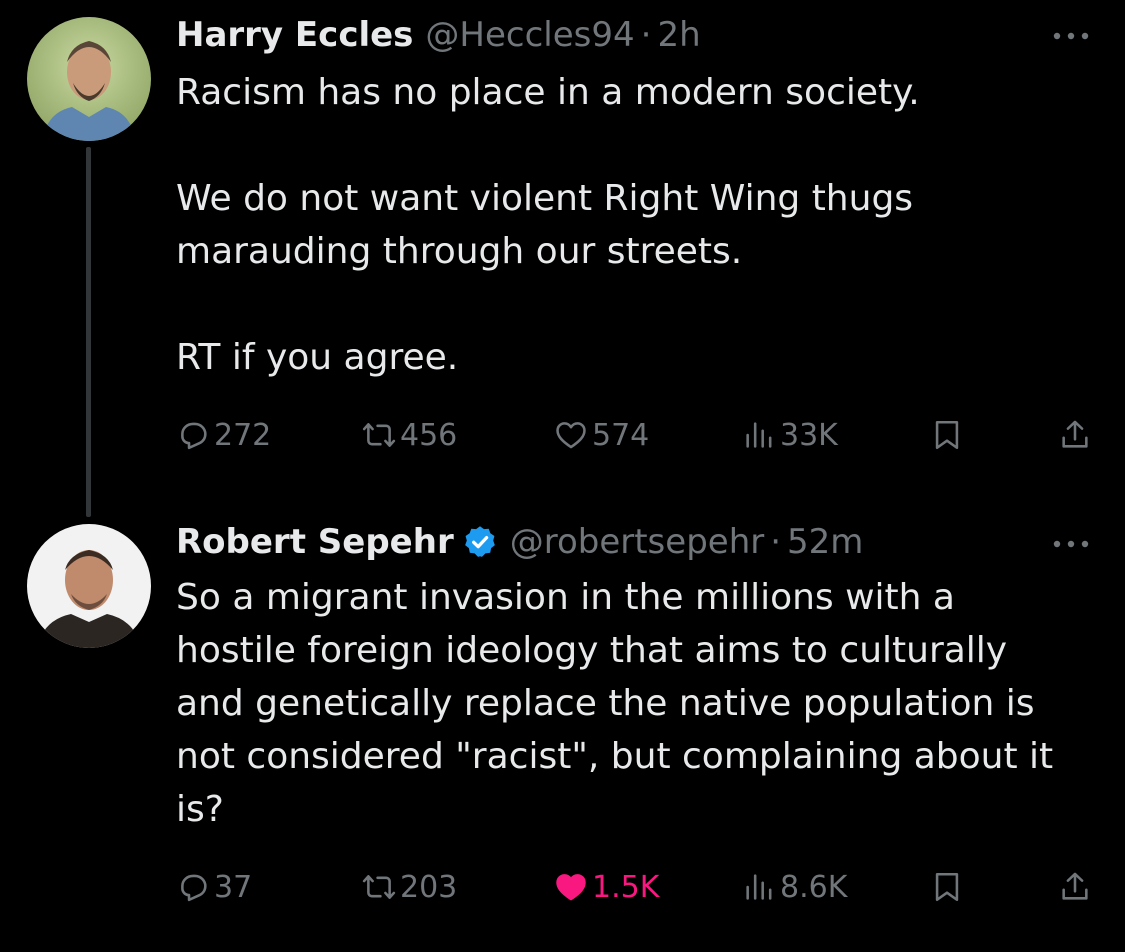  I want to click on action-bar: 272 456 574 33K, so click(636, 435).